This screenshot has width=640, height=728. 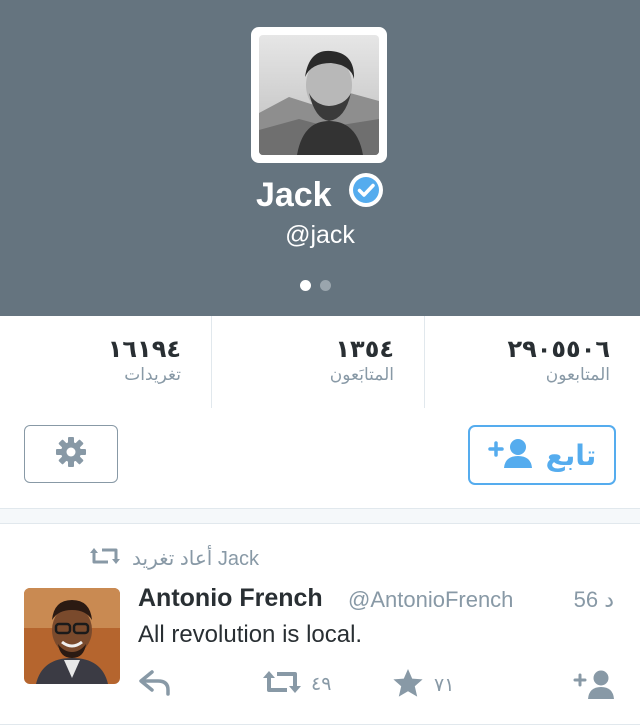 What do you see at coordinates (558, 349) in the screenshot?
I see `stat-followers-value: ٢٩٠٥٥٠٦` at bounding box center [558, 349].